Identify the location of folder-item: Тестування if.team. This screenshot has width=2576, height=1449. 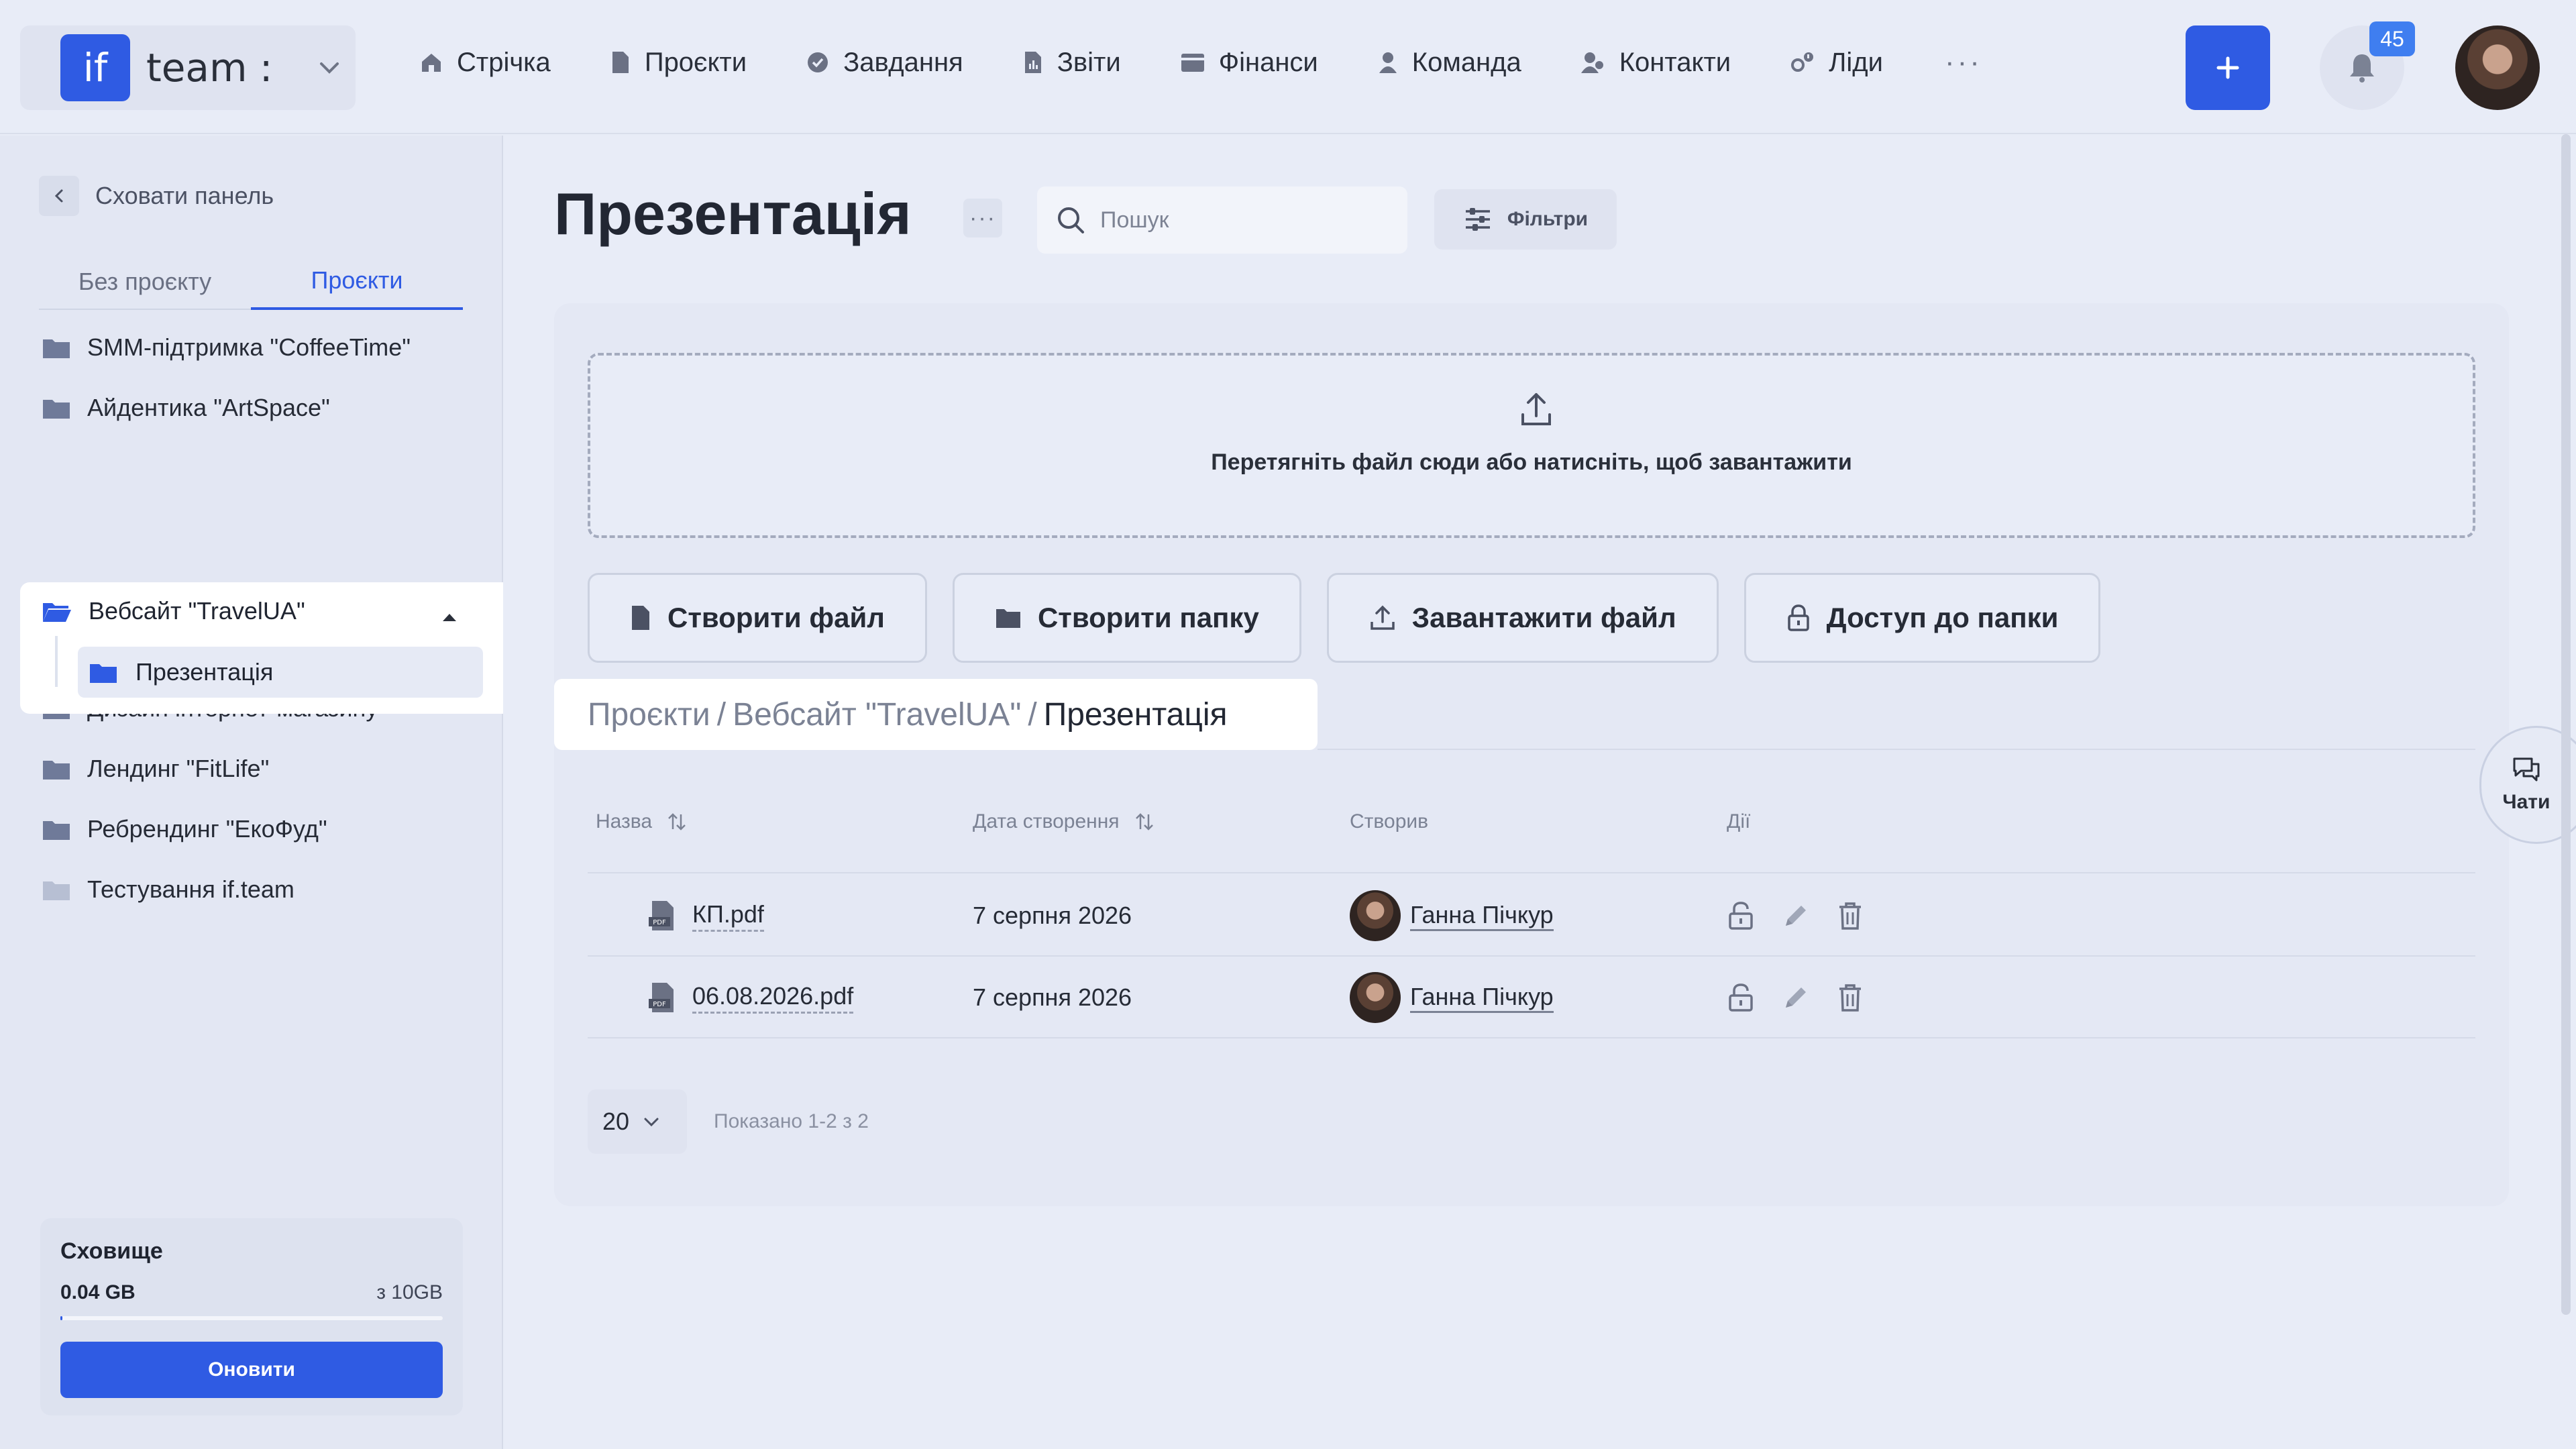
(168, 889).